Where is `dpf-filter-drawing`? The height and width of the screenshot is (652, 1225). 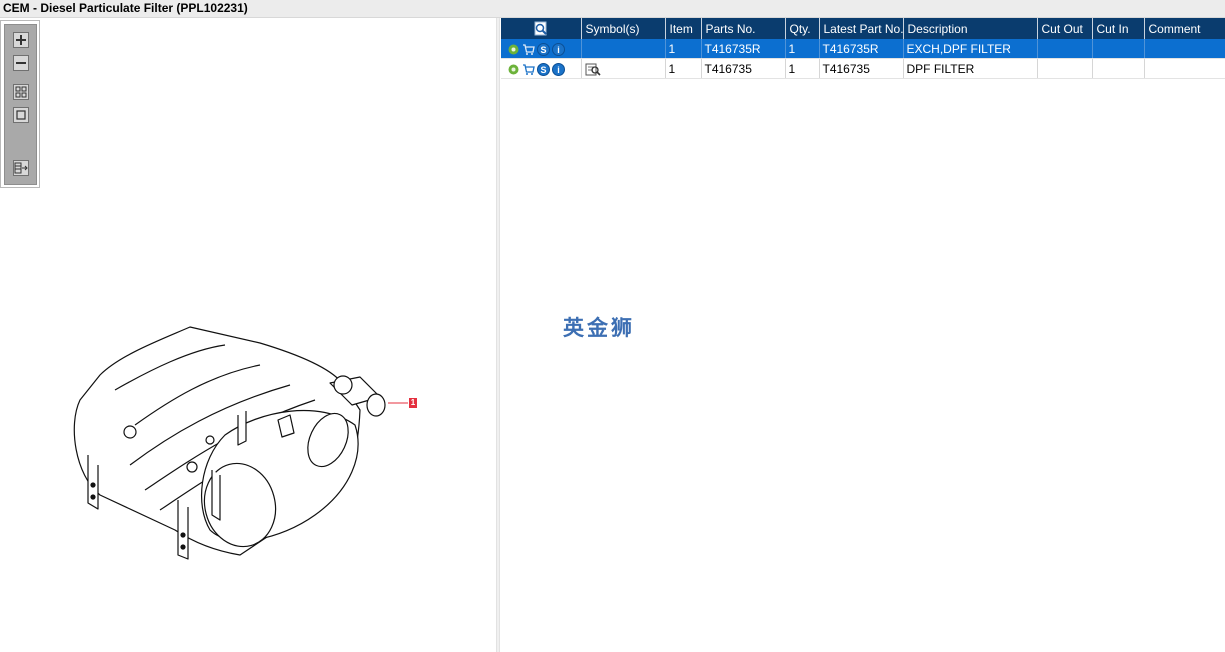 dpf-filter-drawing is located at coordinates (240, 440).